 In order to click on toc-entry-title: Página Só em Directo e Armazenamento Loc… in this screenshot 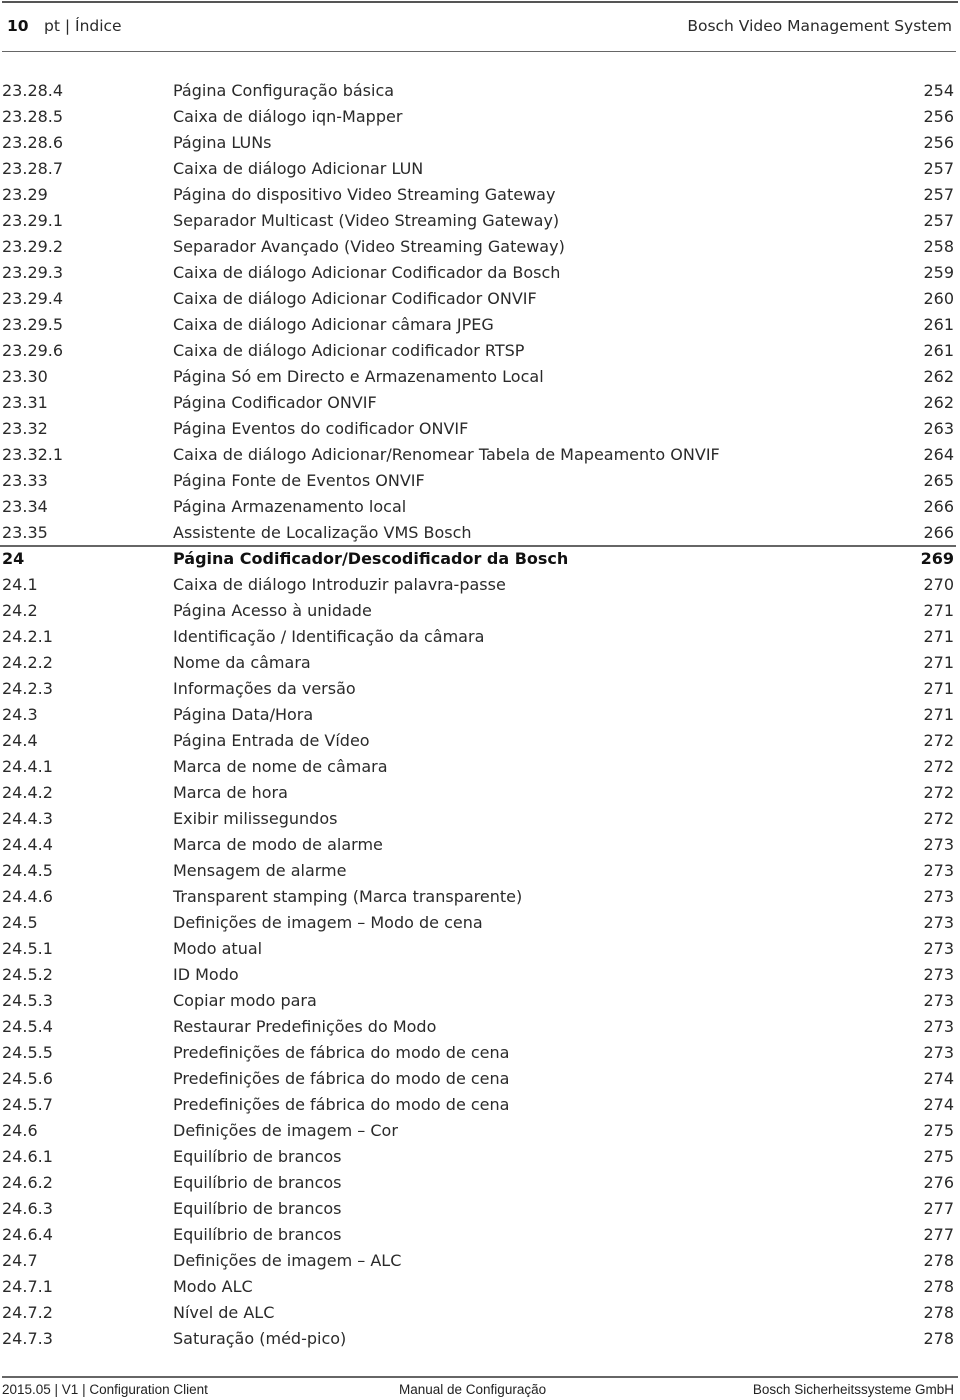, I will do `click(358, 377)`.